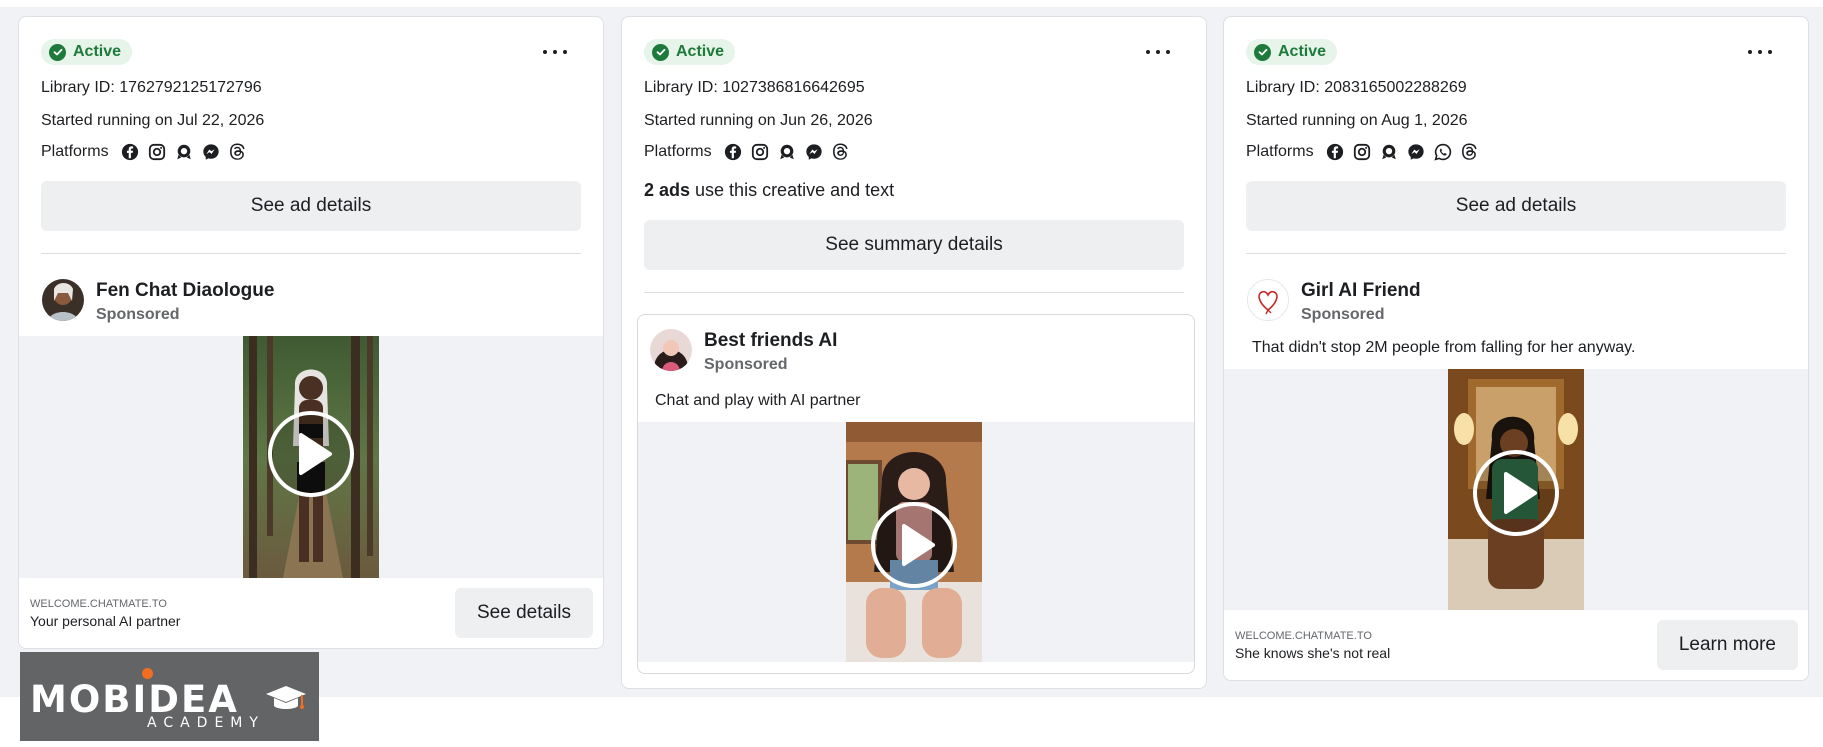 This screenshot has height=747, width=1823. I want to click on library-id: Library ID: 1027386816642695, so click(754, 87).